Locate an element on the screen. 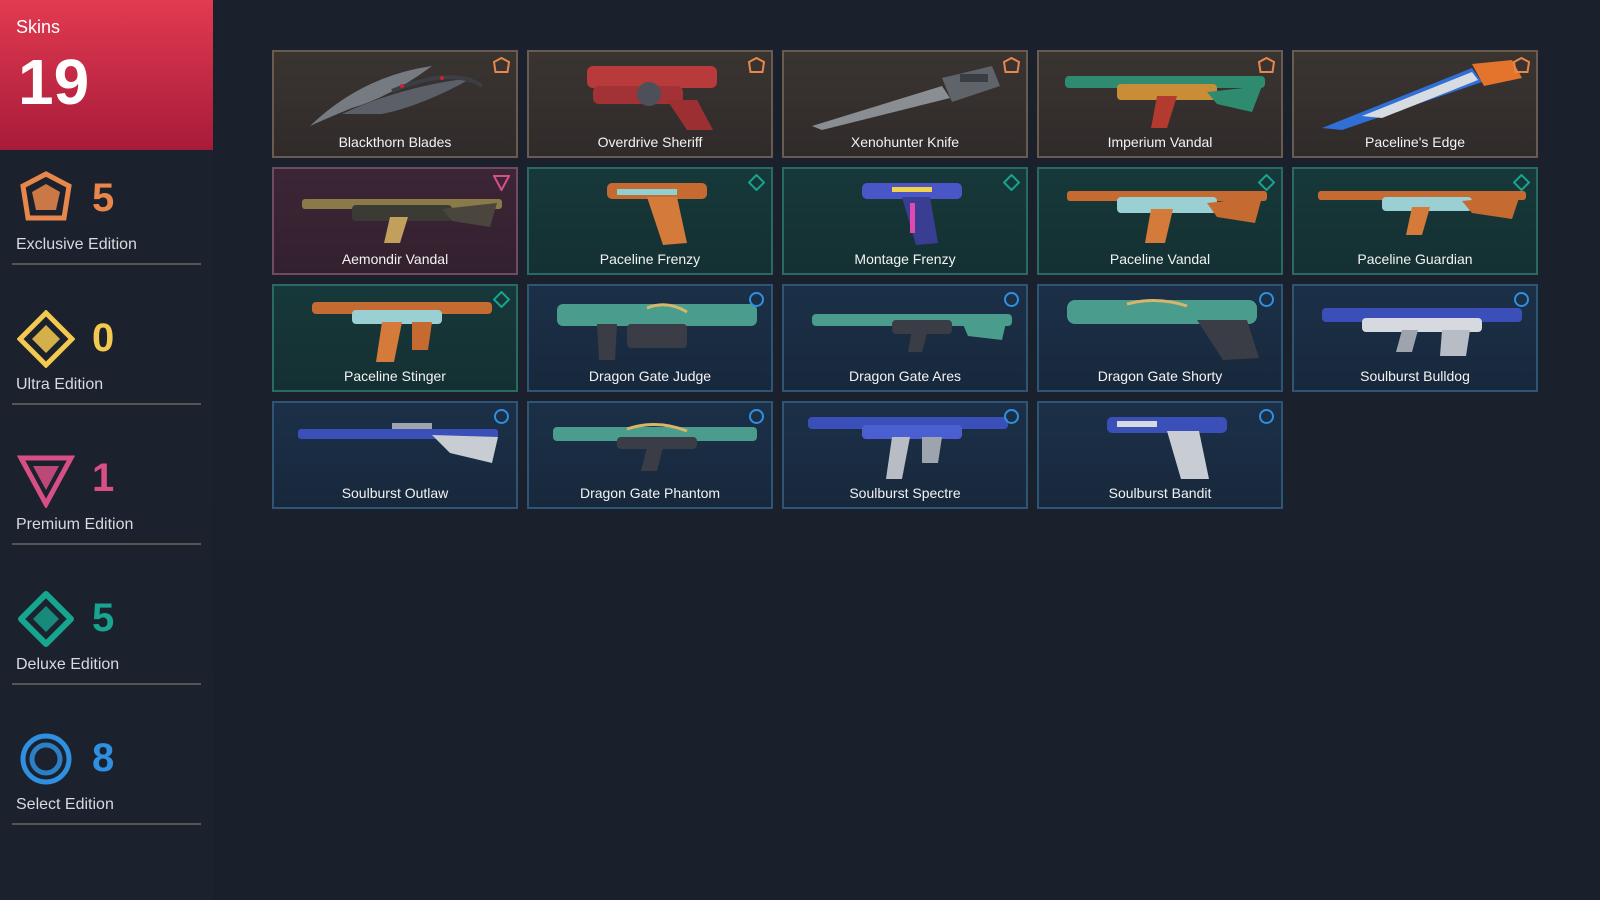 The height and width of the screenshot is (900, 1600). skin-card-soulburst-outlaw: Soulburst Outlaw is located at coordinates (395, 455).